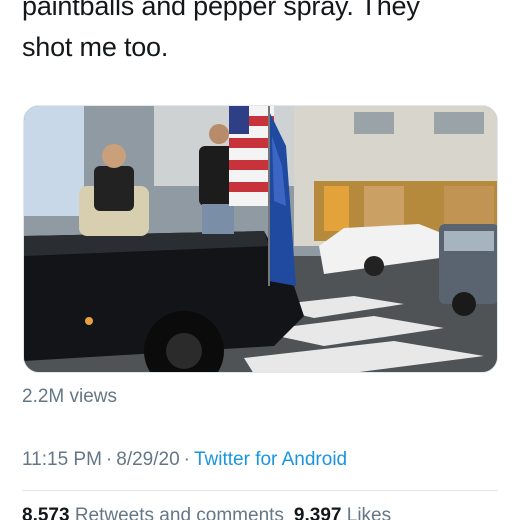 Image resolution: width=520 pixels, height=520 pixels. Describe the element at coordinates (369, 512) in the screenshot. I see `likes-label: Likes` at that location.